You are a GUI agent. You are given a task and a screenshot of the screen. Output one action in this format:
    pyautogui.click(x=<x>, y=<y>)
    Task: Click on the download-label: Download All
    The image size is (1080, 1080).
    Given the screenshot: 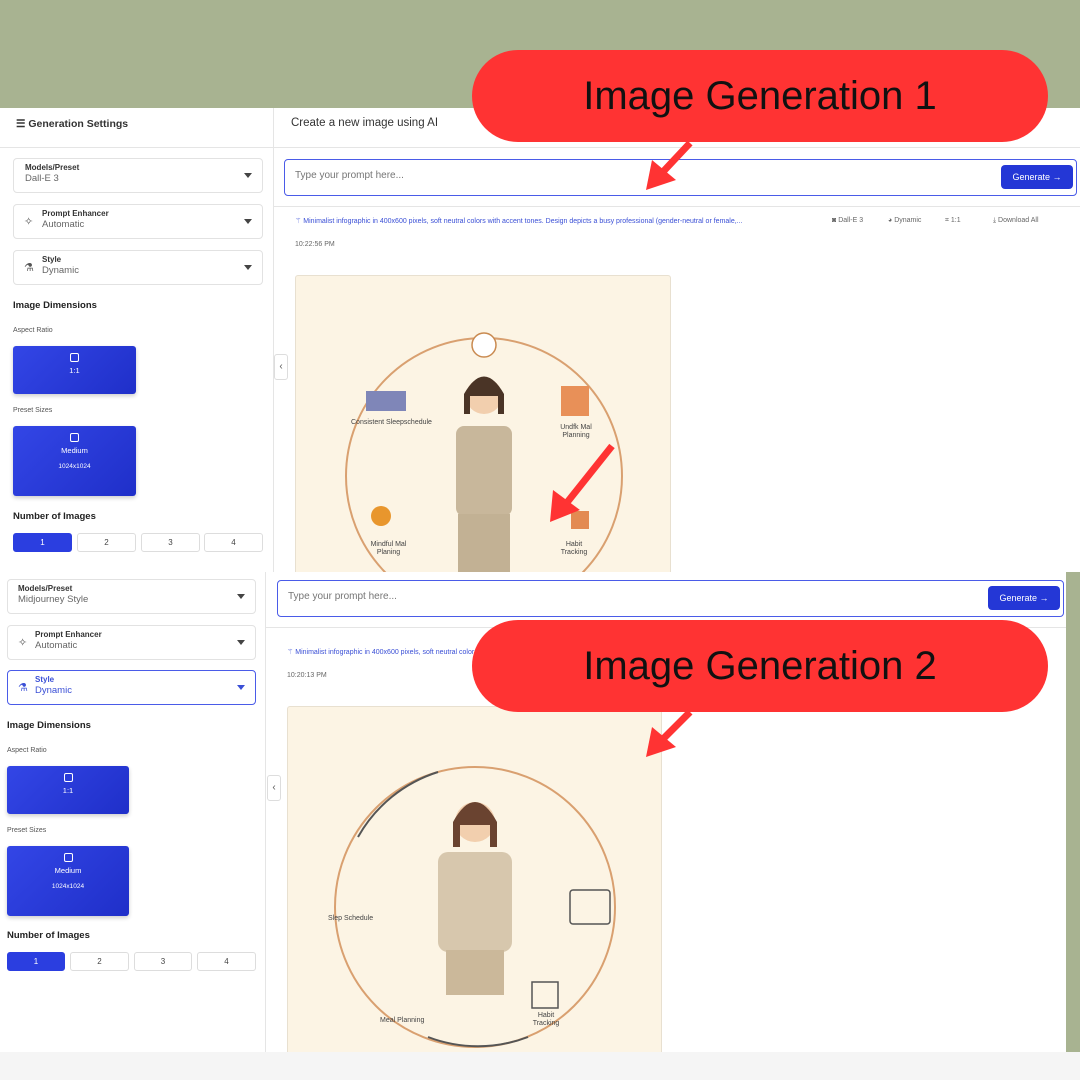 What is the action you would take?
    pyautogui.click(x=1018, y=220)
    